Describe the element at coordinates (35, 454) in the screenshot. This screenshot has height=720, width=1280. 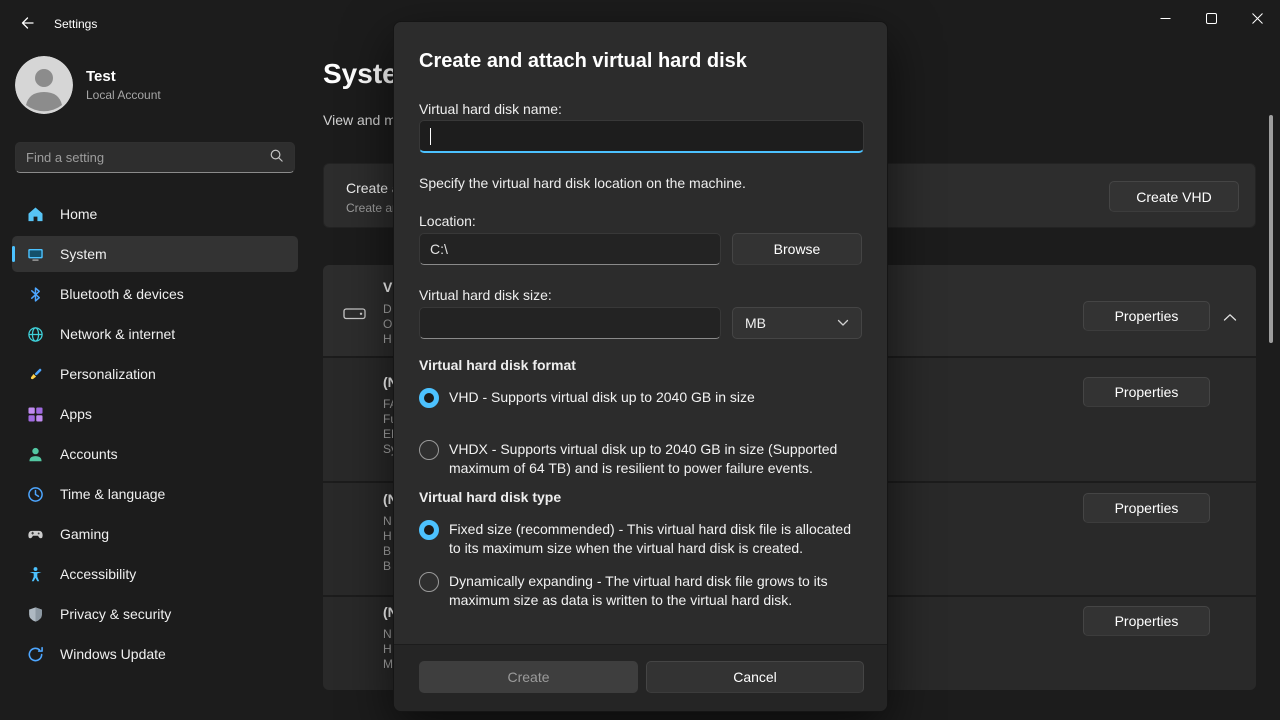
I see `accounts-icon` at that location.